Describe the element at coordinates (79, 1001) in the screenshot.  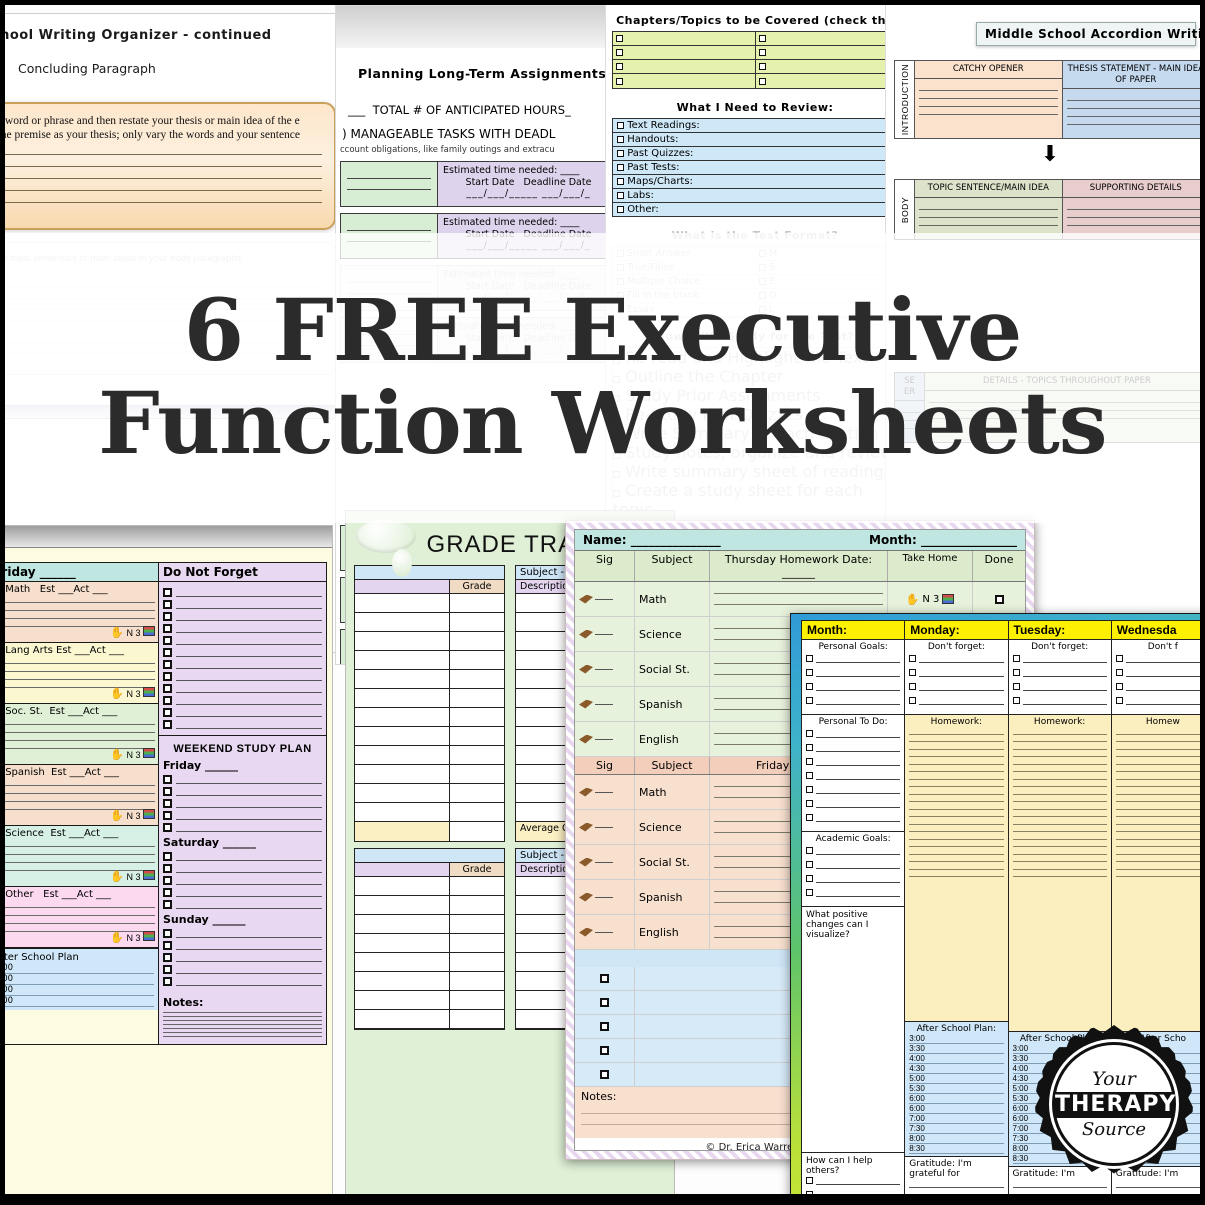
I see `after-school-time-row: 6:00` at that location.